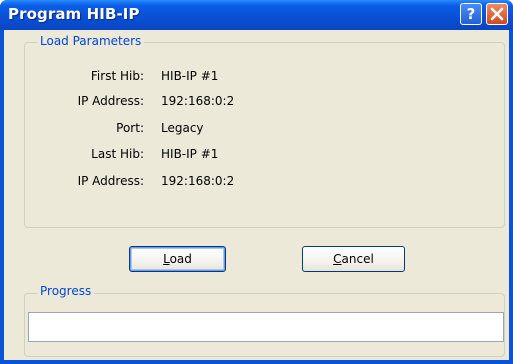 The height and width of the screenshot is (364, 513). I want to click on load-parameters-legend: Load Parameters, so click(91, 41).